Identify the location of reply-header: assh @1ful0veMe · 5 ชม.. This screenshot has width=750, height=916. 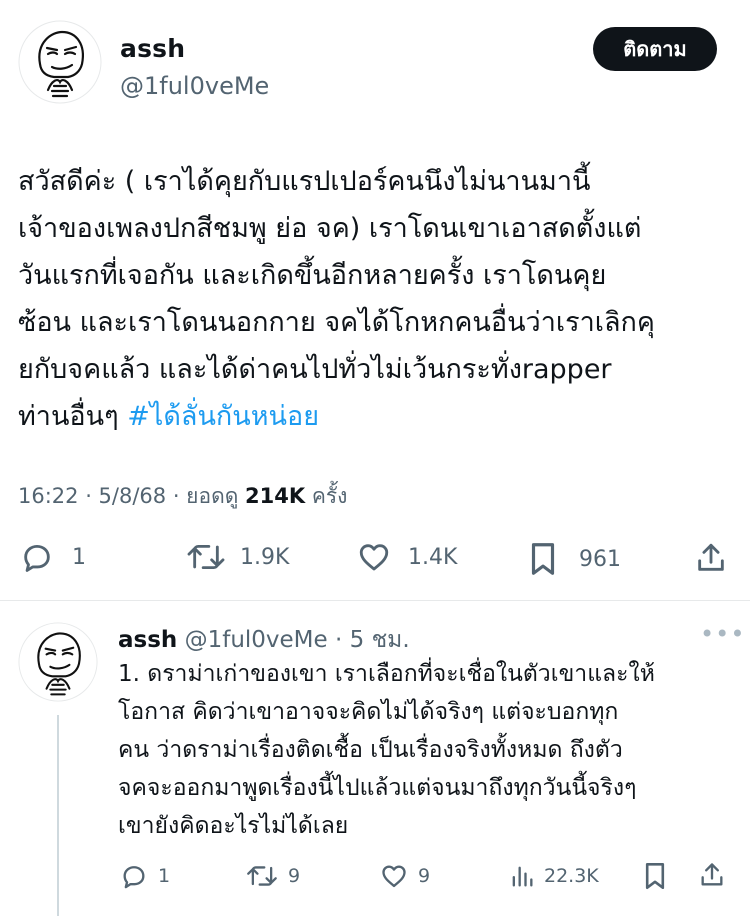
(264, 640).